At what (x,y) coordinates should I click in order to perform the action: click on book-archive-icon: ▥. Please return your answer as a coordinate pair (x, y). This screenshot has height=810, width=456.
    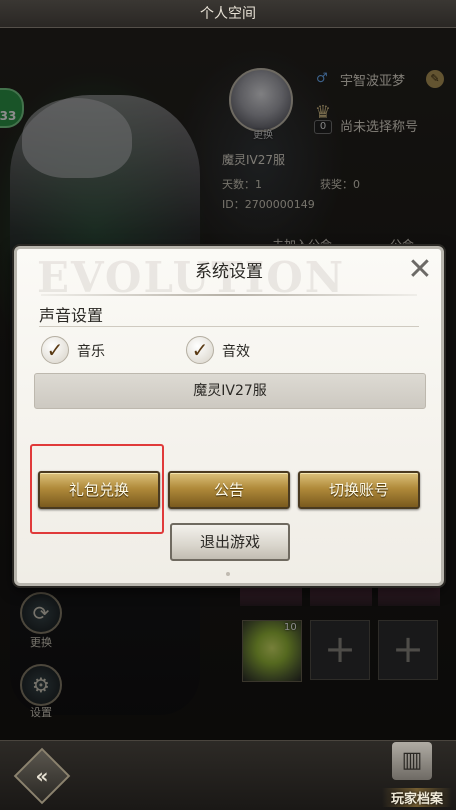
    Looking at the image, I should click on (412, 761).